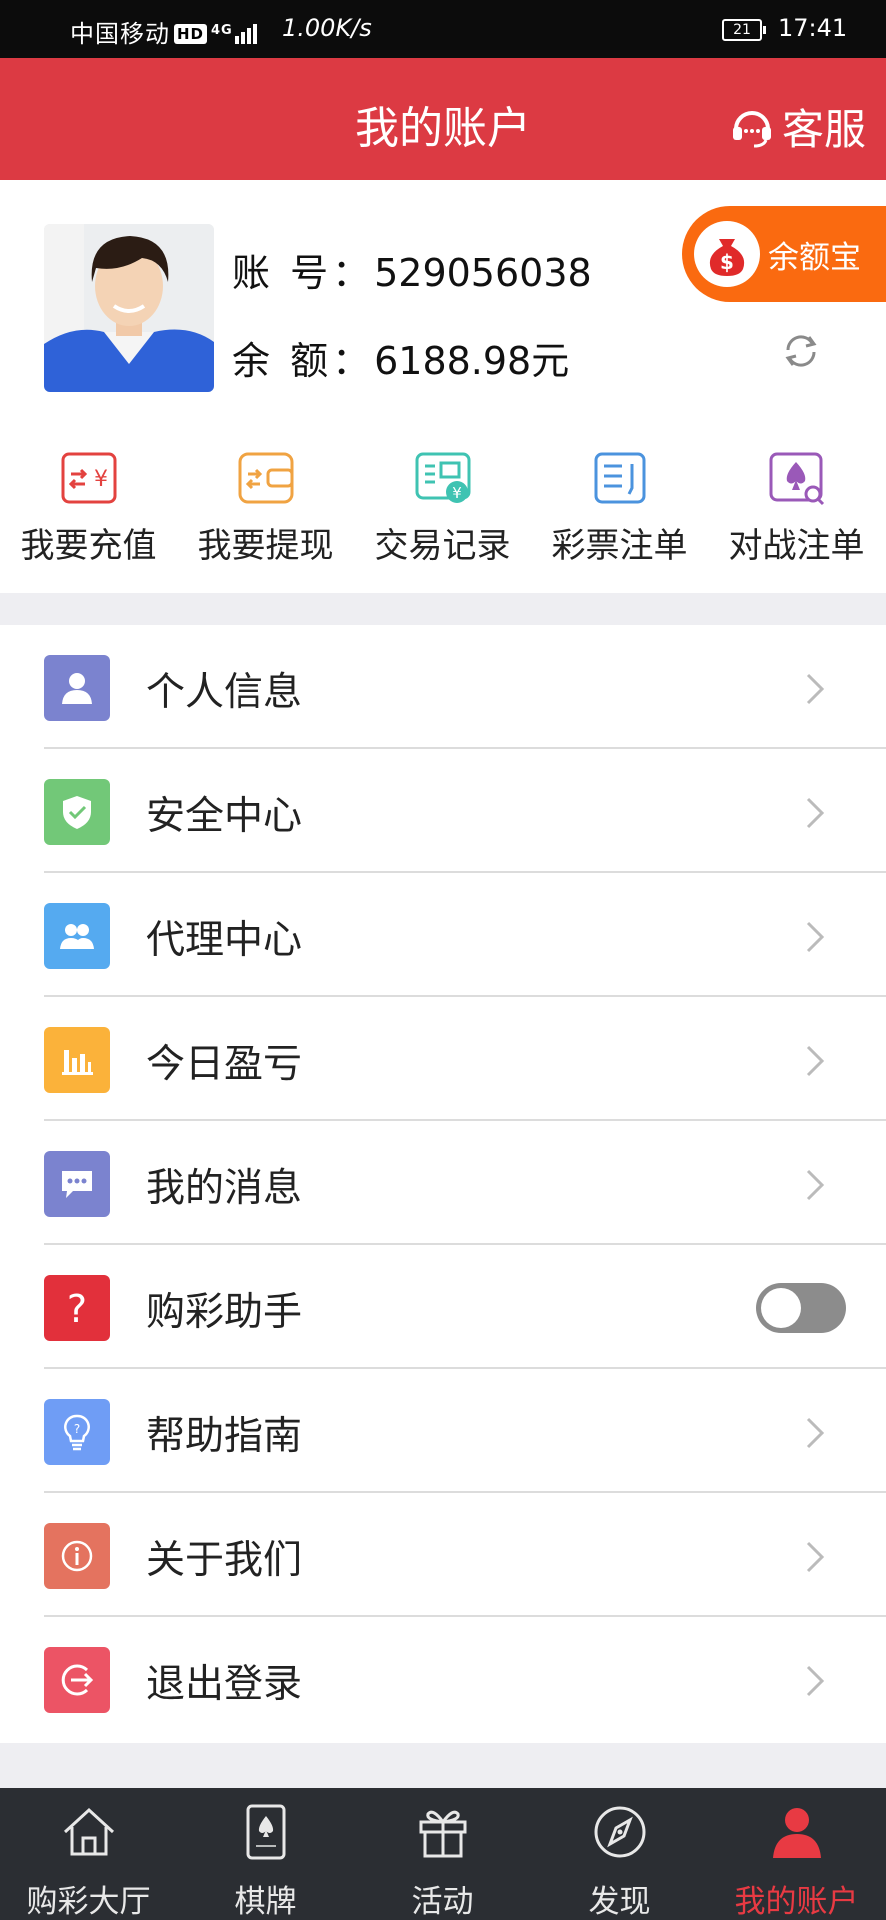 Image resolution: width=886 pixels, height=1920 pixels. I want to click on quick-action-label: 对战注单, so click(796, 546).